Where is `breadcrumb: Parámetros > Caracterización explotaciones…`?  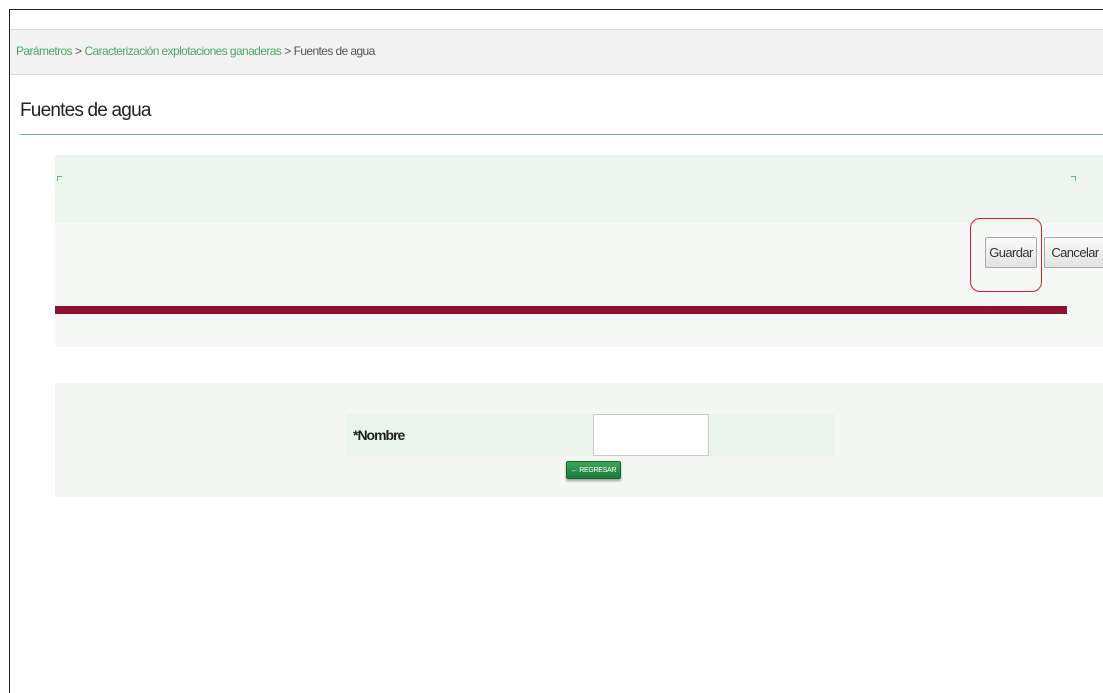
breadcrumb: Parámetros > Caracterización explotaciones… is located at coordinates (195, 51).